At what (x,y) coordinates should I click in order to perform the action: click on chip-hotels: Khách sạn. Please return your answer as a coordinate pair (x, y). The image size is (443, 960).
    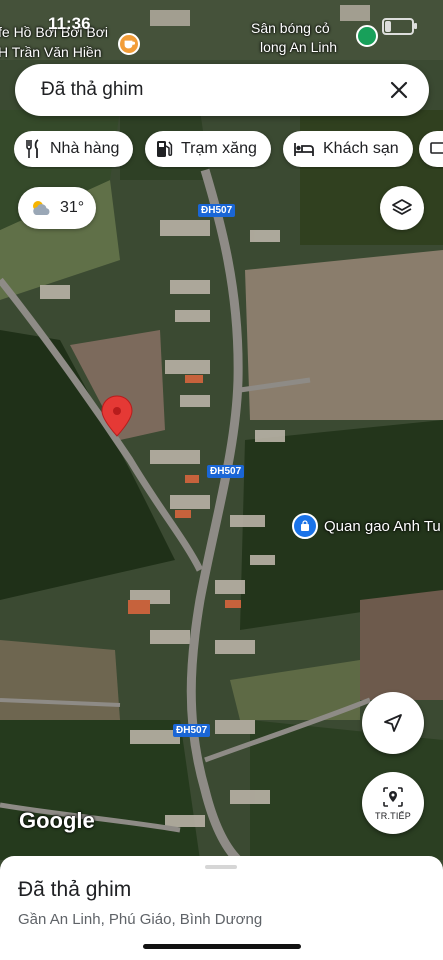
    Looking at the image, I should click on (348, 149).